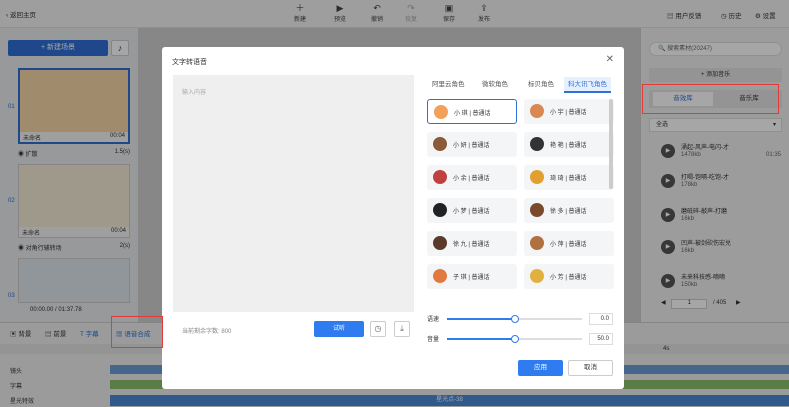  Describe the element at coordinates (402, 329) in the screenshot. I see `download-icon: ⤓` at that location.